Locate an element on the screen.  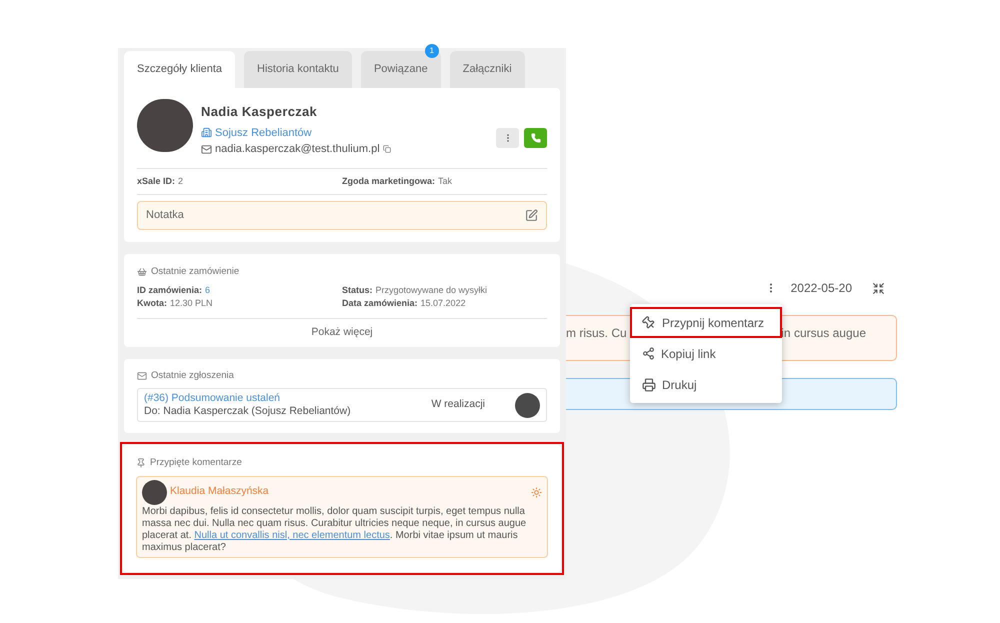
menu-item: Kopiuj link is located at coordinates (706, 353).